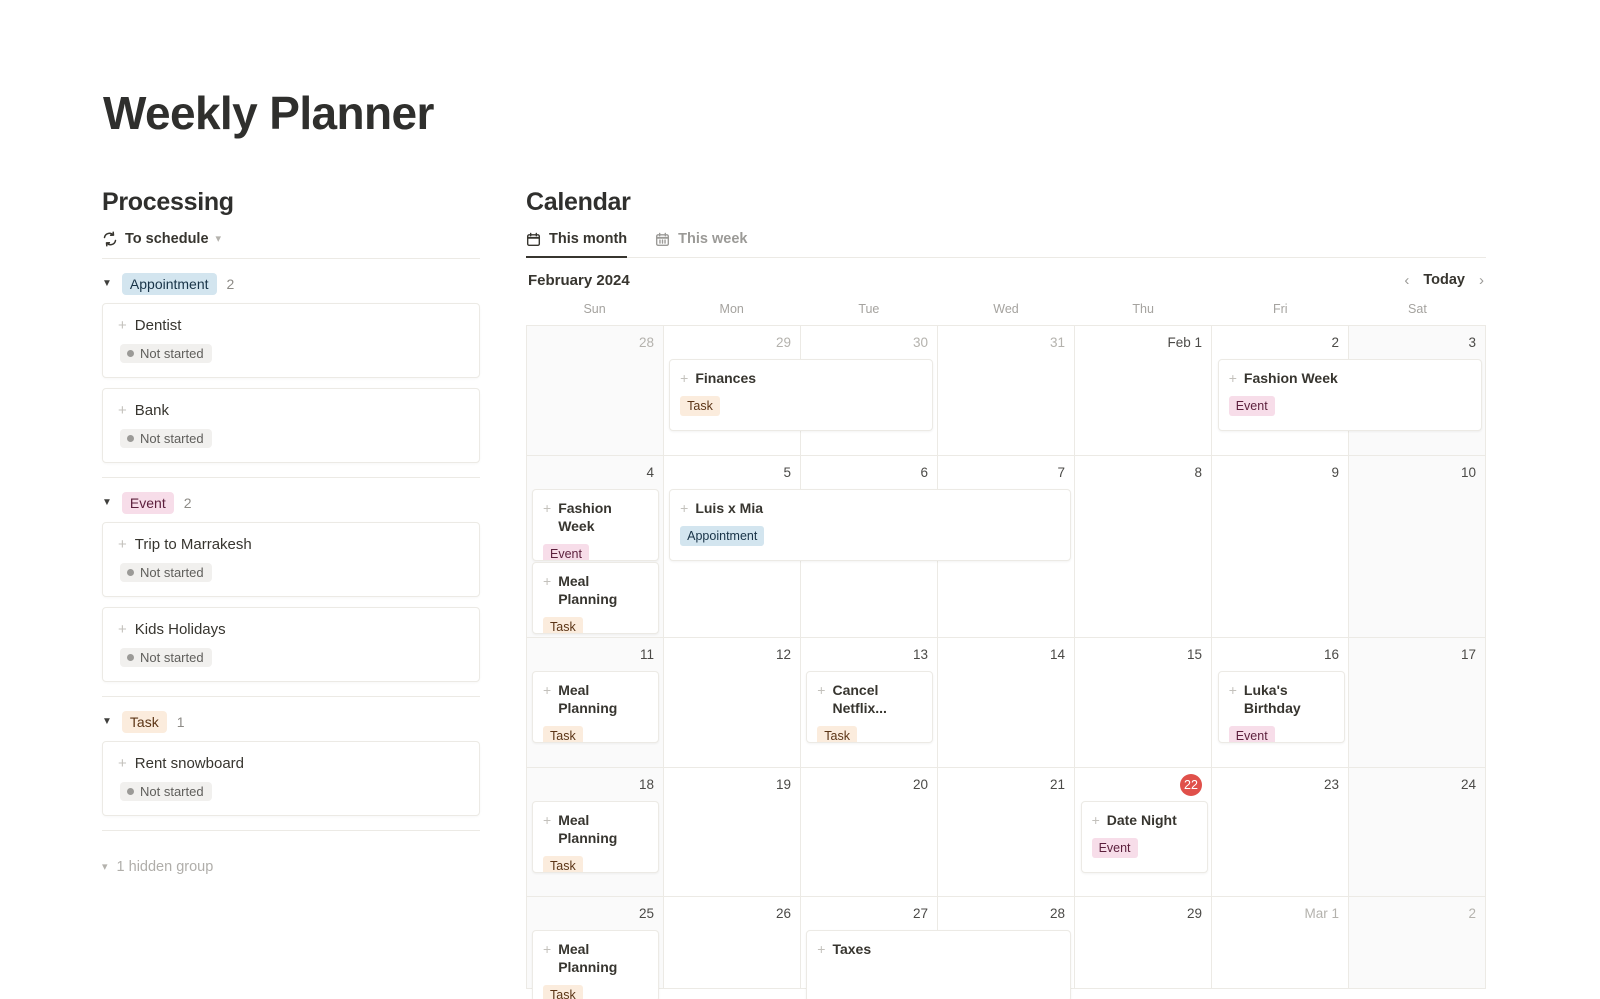 The width and height of the screenshot is (1600, 999). Describe the element at coordinates (291, 281) in the screenshot. I see `group-header: ▼ Appointment 2` at that location.